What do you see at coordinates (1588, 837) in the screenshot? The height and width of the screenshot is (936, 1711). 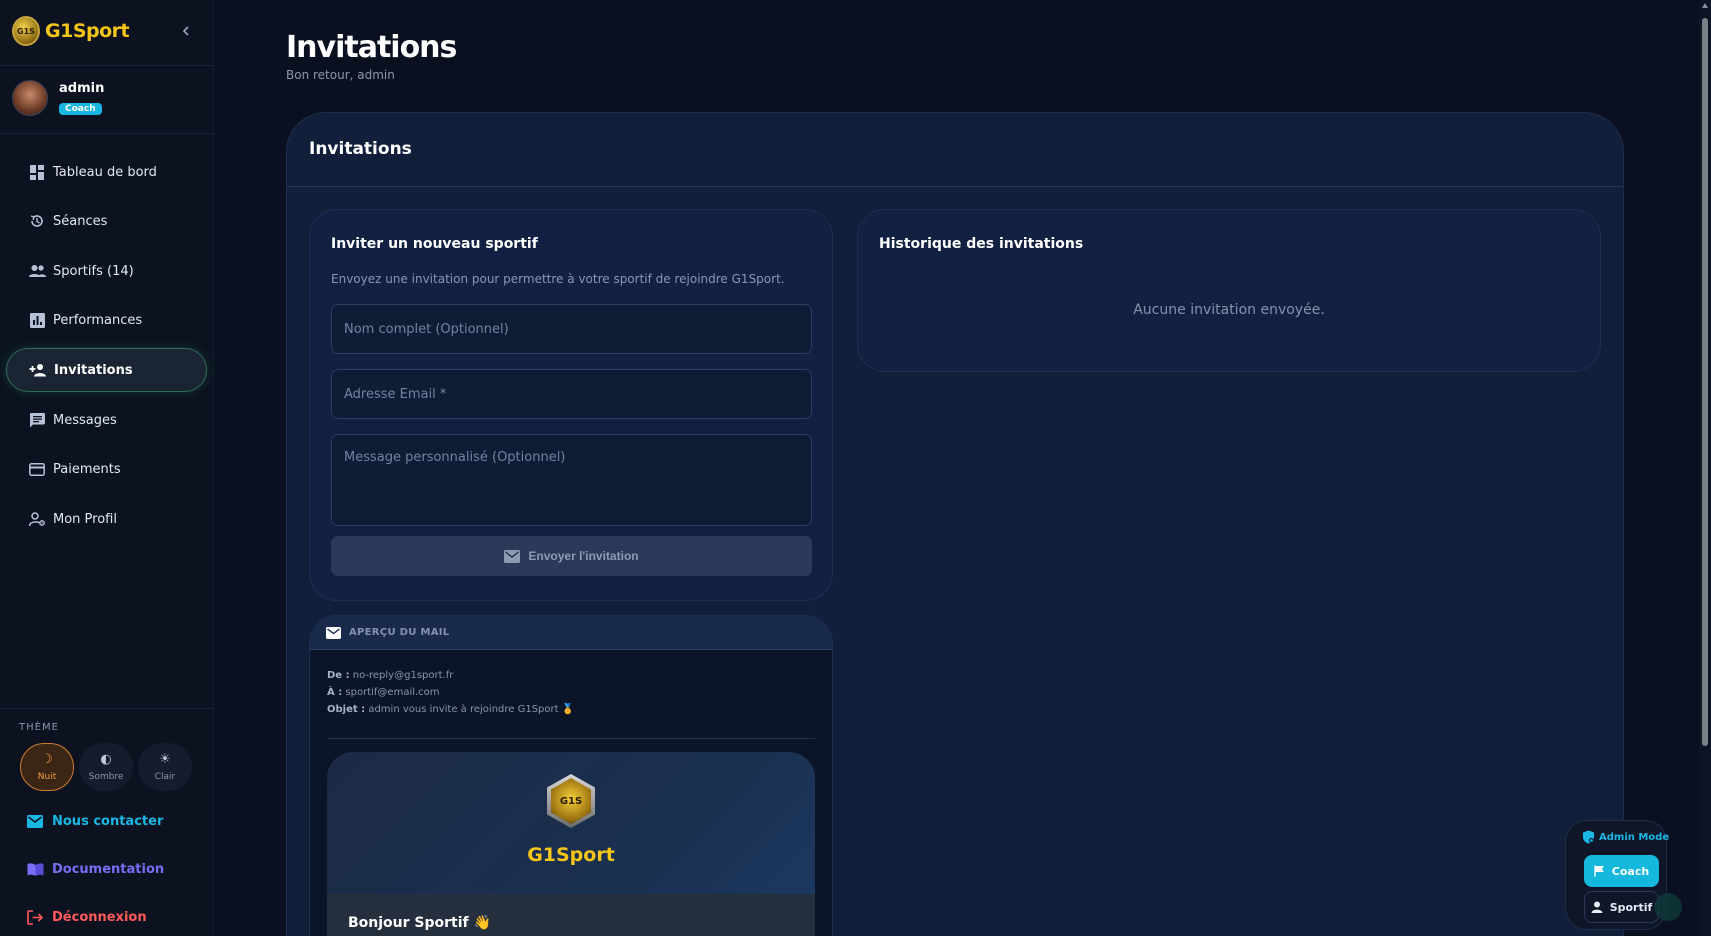 I see `admin-shield-icon` at bounding box center [1588, 837].